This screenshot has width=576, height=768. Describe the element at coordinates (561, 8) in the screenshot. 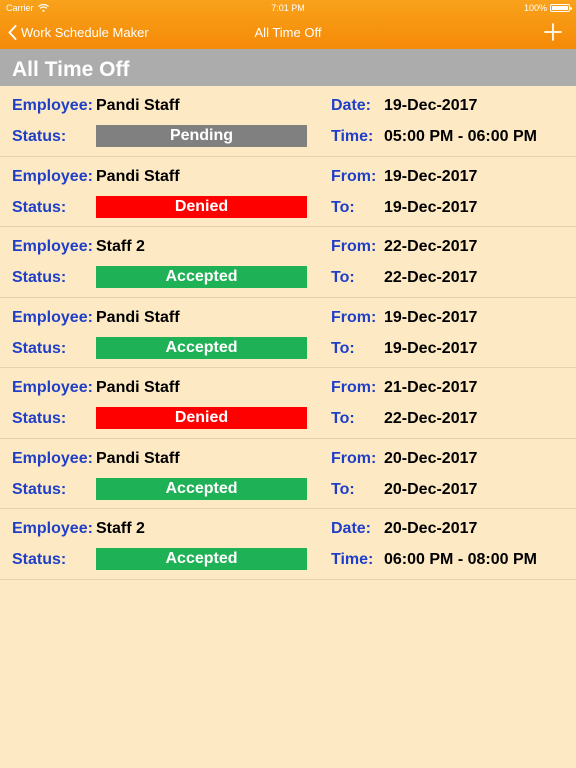

I see `battery-icon` at that location.